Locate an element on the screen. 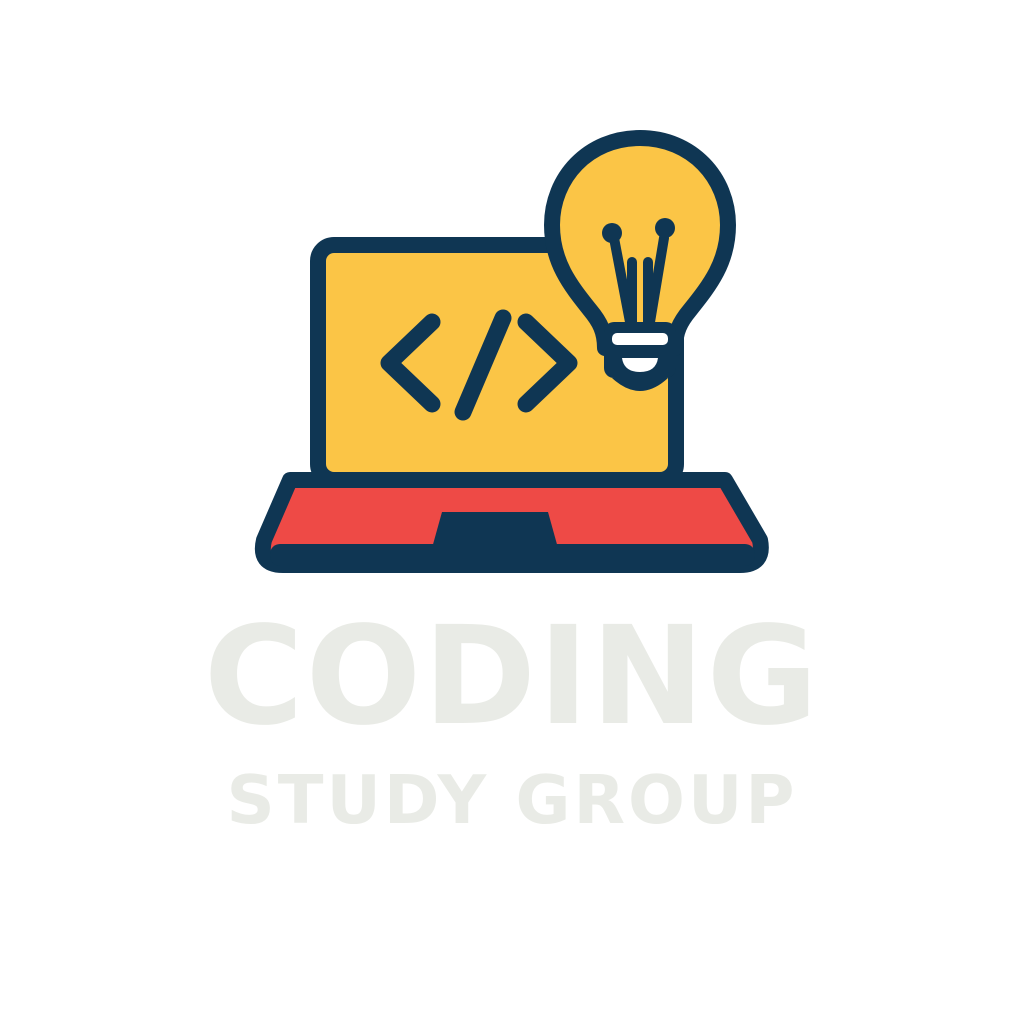  page-subtitle: STUDY GROUP is located at coordinates (512, 800).